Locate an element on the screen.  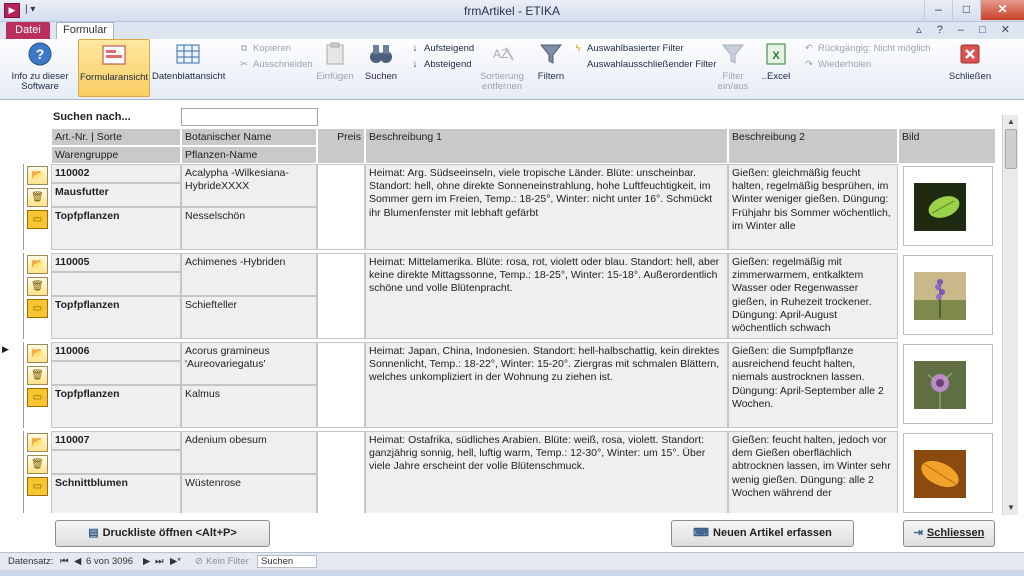
search-input is located at coordinates (249, 117).